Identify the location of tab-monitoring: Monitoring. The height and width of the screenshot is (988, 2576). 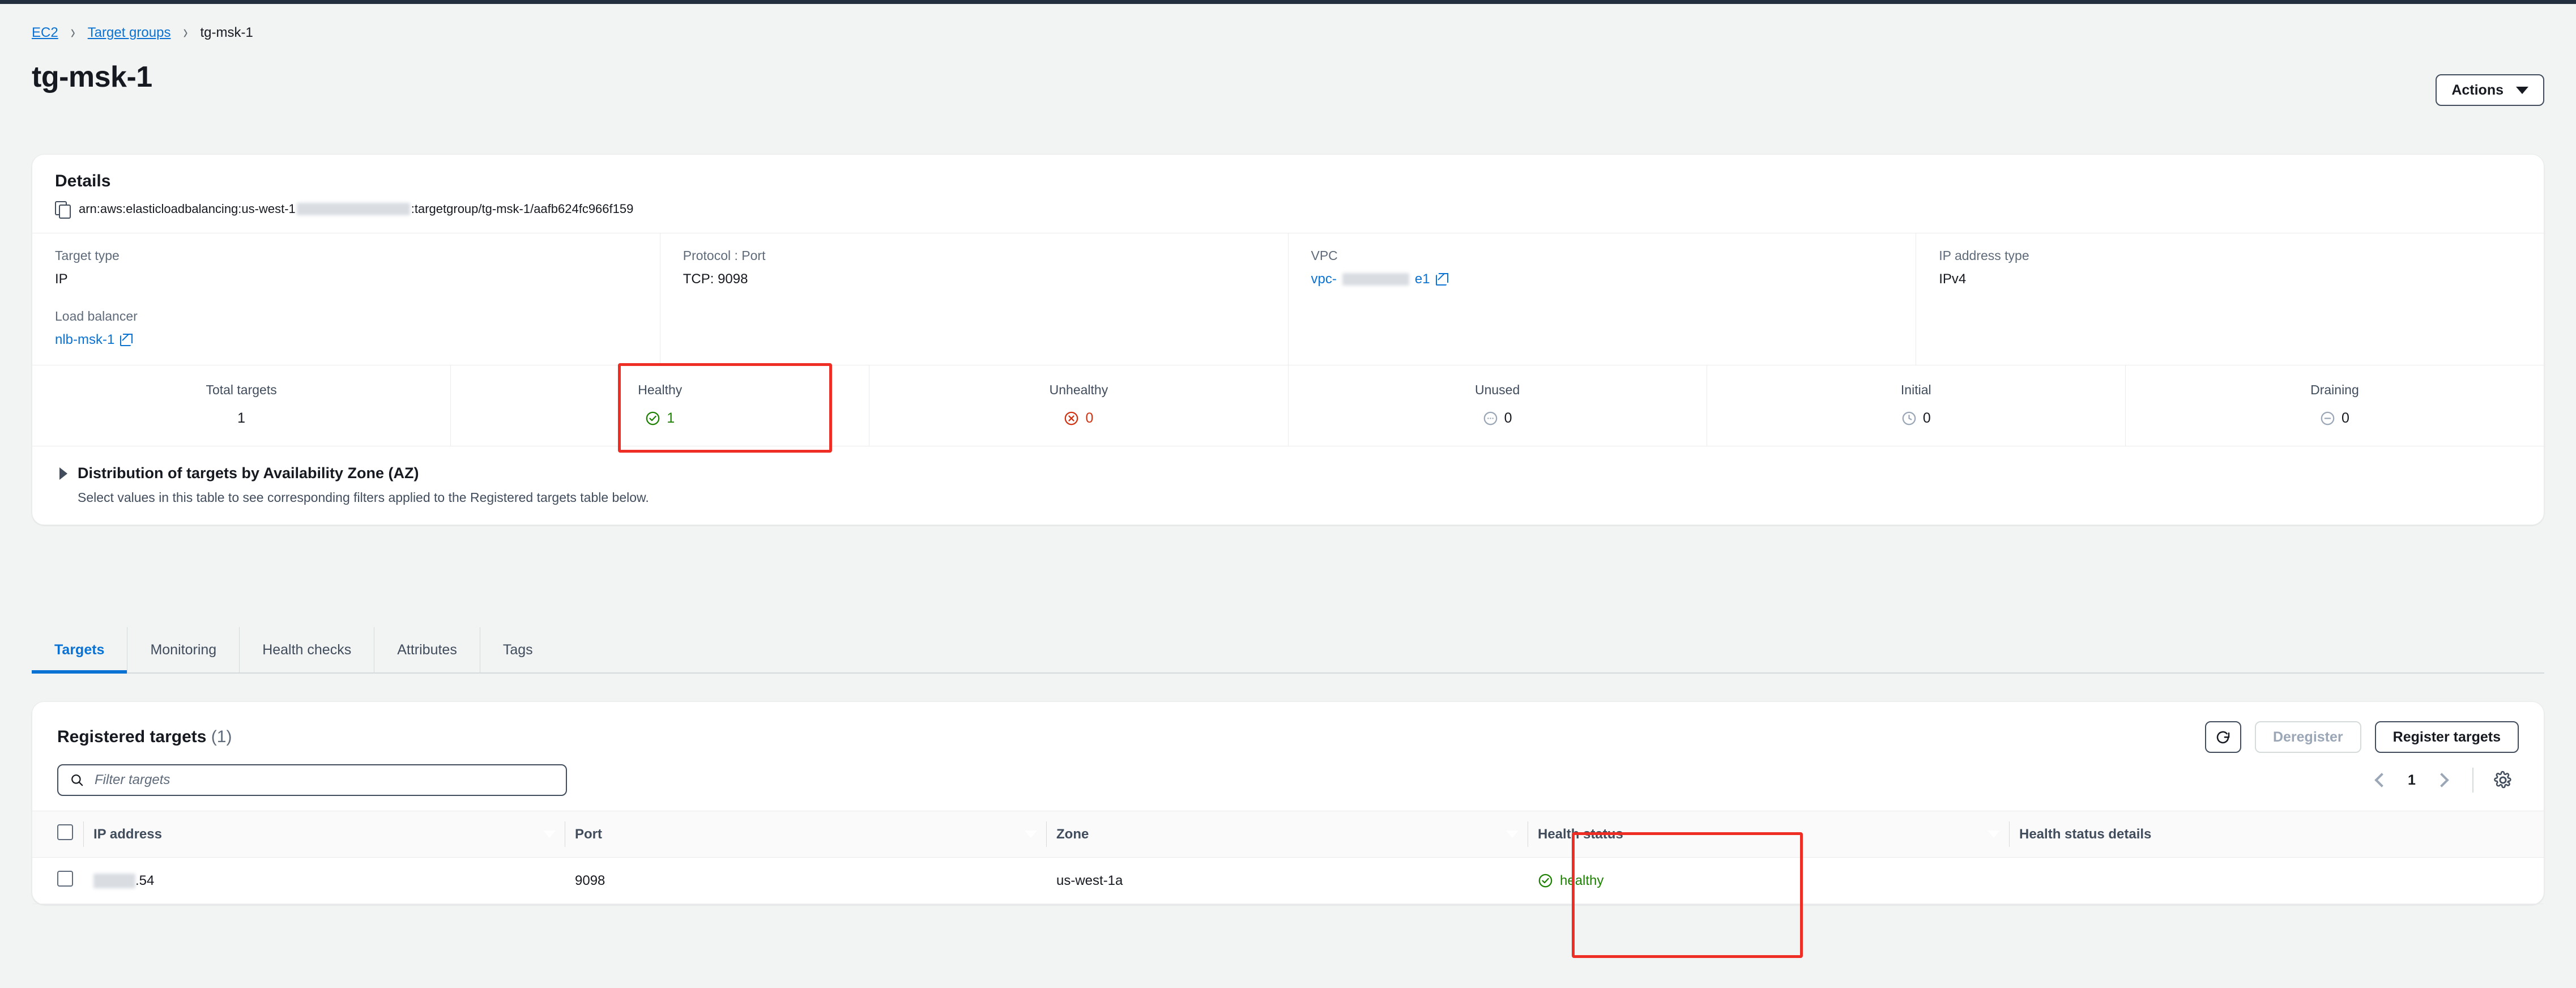
(183, 649).